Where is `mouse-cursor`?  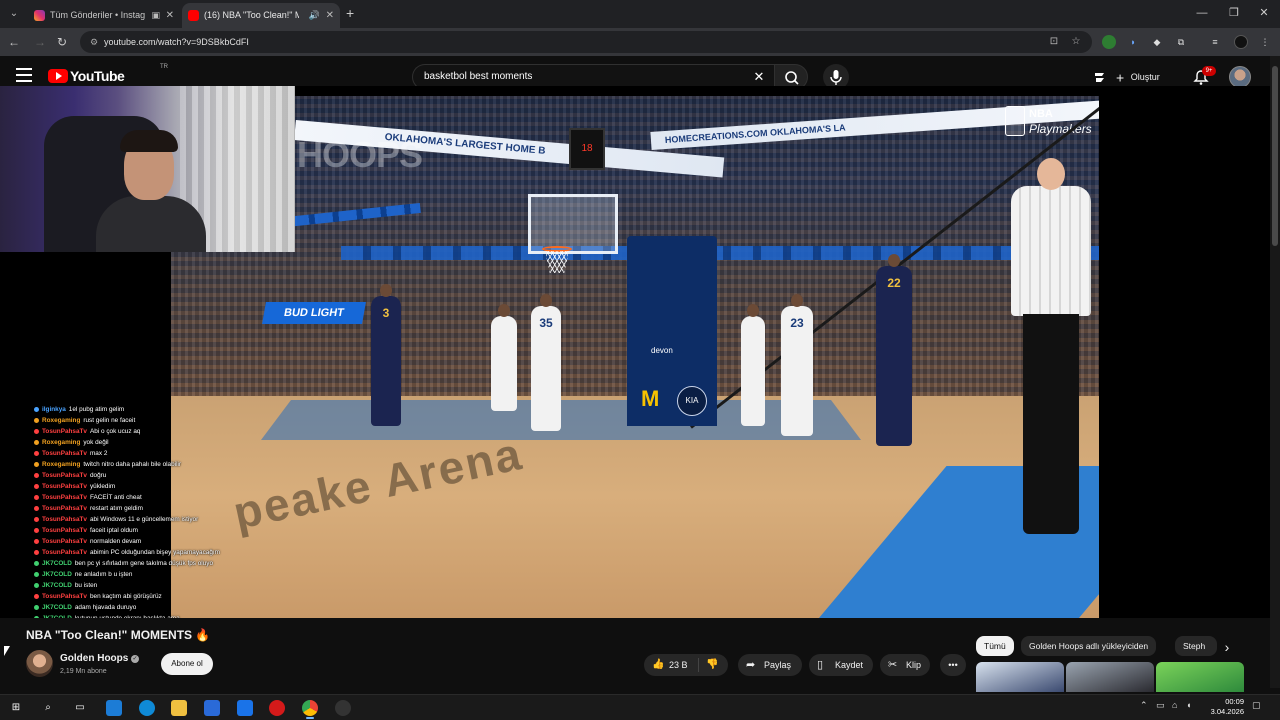
mouse-cursor is located at coordinates (7, 651).